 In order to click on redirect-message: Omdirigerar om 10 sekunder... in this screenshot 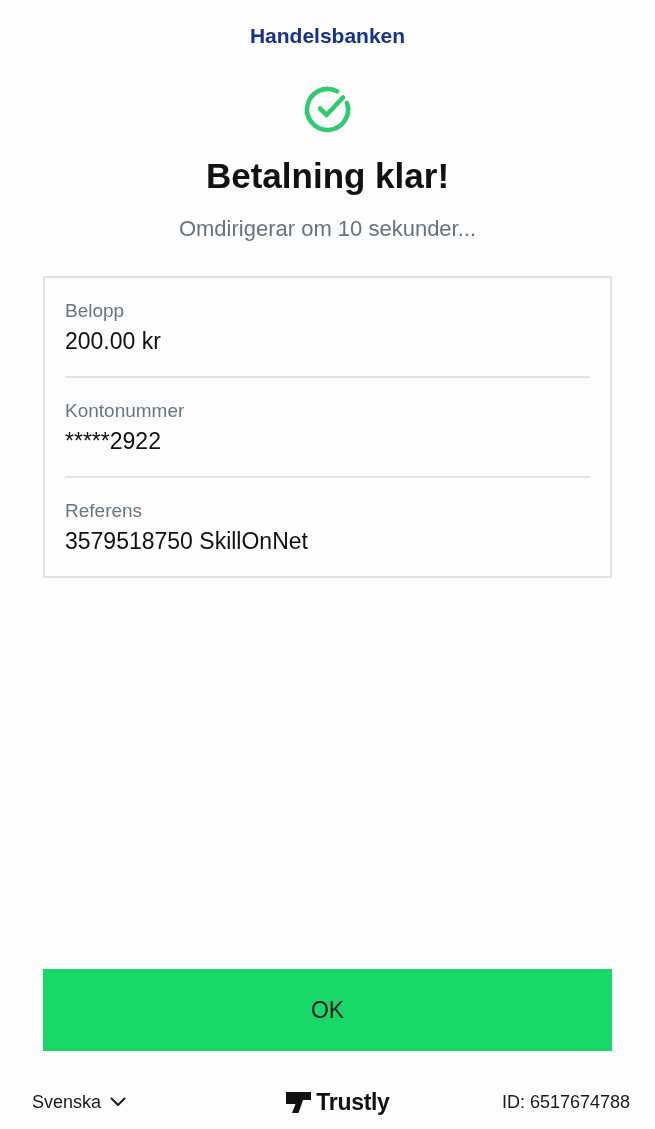, I will do `click(327, 229)`.